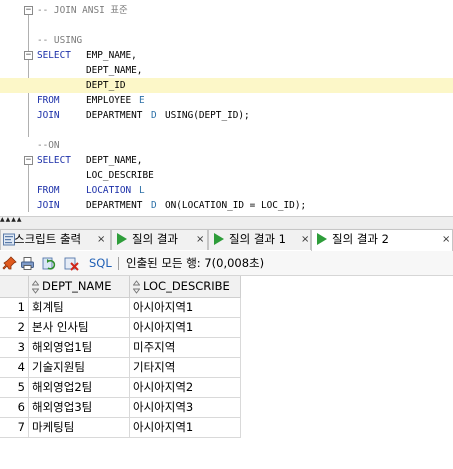 This screenshot has width=453, height=469. I want to click on results-tab-bar: 스크립트 출력 × 질의 결과 × 질의 결과 1 × 질의 결과 2 ×, so click(226, 239).